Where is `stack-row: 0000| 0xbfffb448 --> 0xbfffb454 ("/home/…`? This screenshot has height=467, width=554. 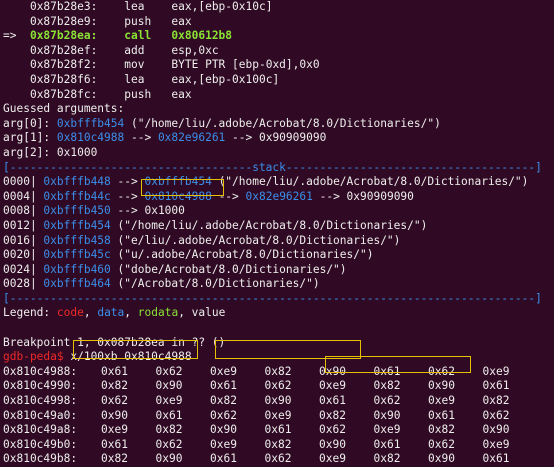 stack-row: 0000| 0xbfffb448 --> 0xbfffb454 ("/home/… is located at coordinates (278, 182).